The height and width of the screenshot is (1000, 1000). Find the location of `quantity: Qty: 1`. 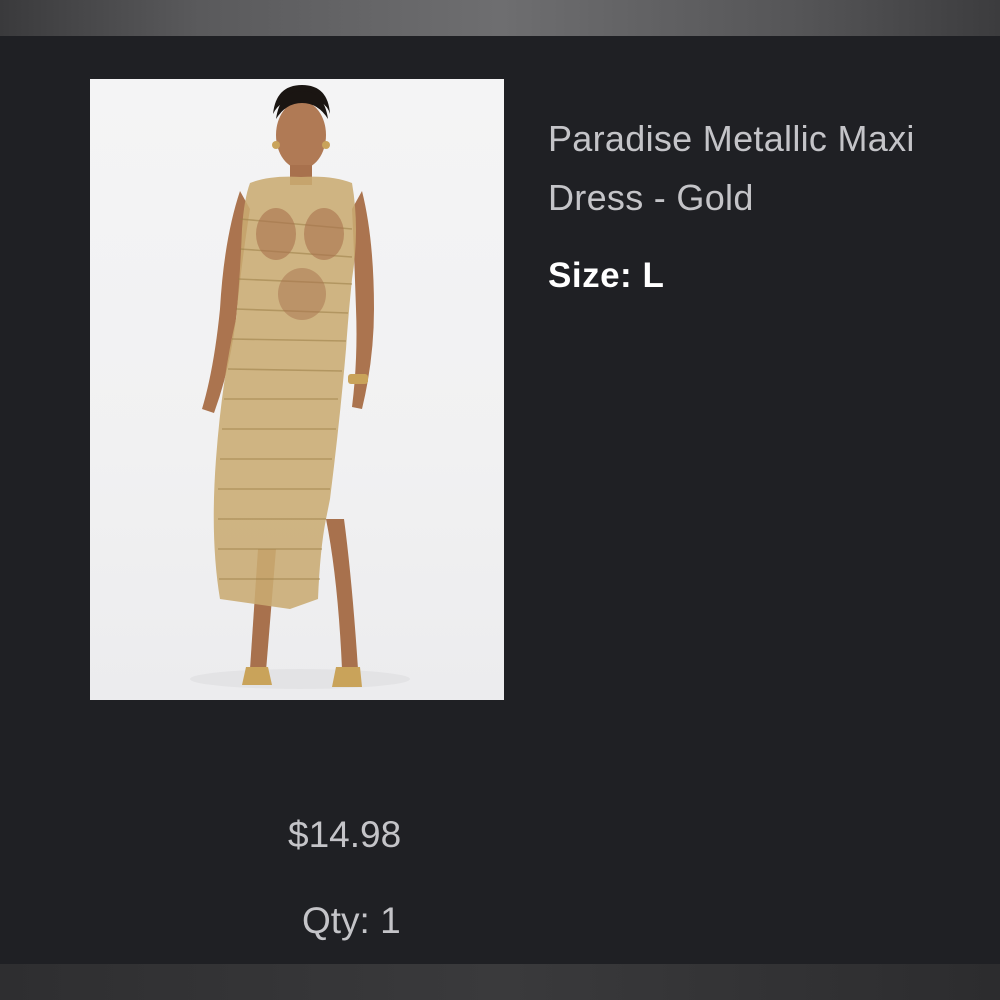

quantity: Qty: 1 is located at coordinates (351, 921).